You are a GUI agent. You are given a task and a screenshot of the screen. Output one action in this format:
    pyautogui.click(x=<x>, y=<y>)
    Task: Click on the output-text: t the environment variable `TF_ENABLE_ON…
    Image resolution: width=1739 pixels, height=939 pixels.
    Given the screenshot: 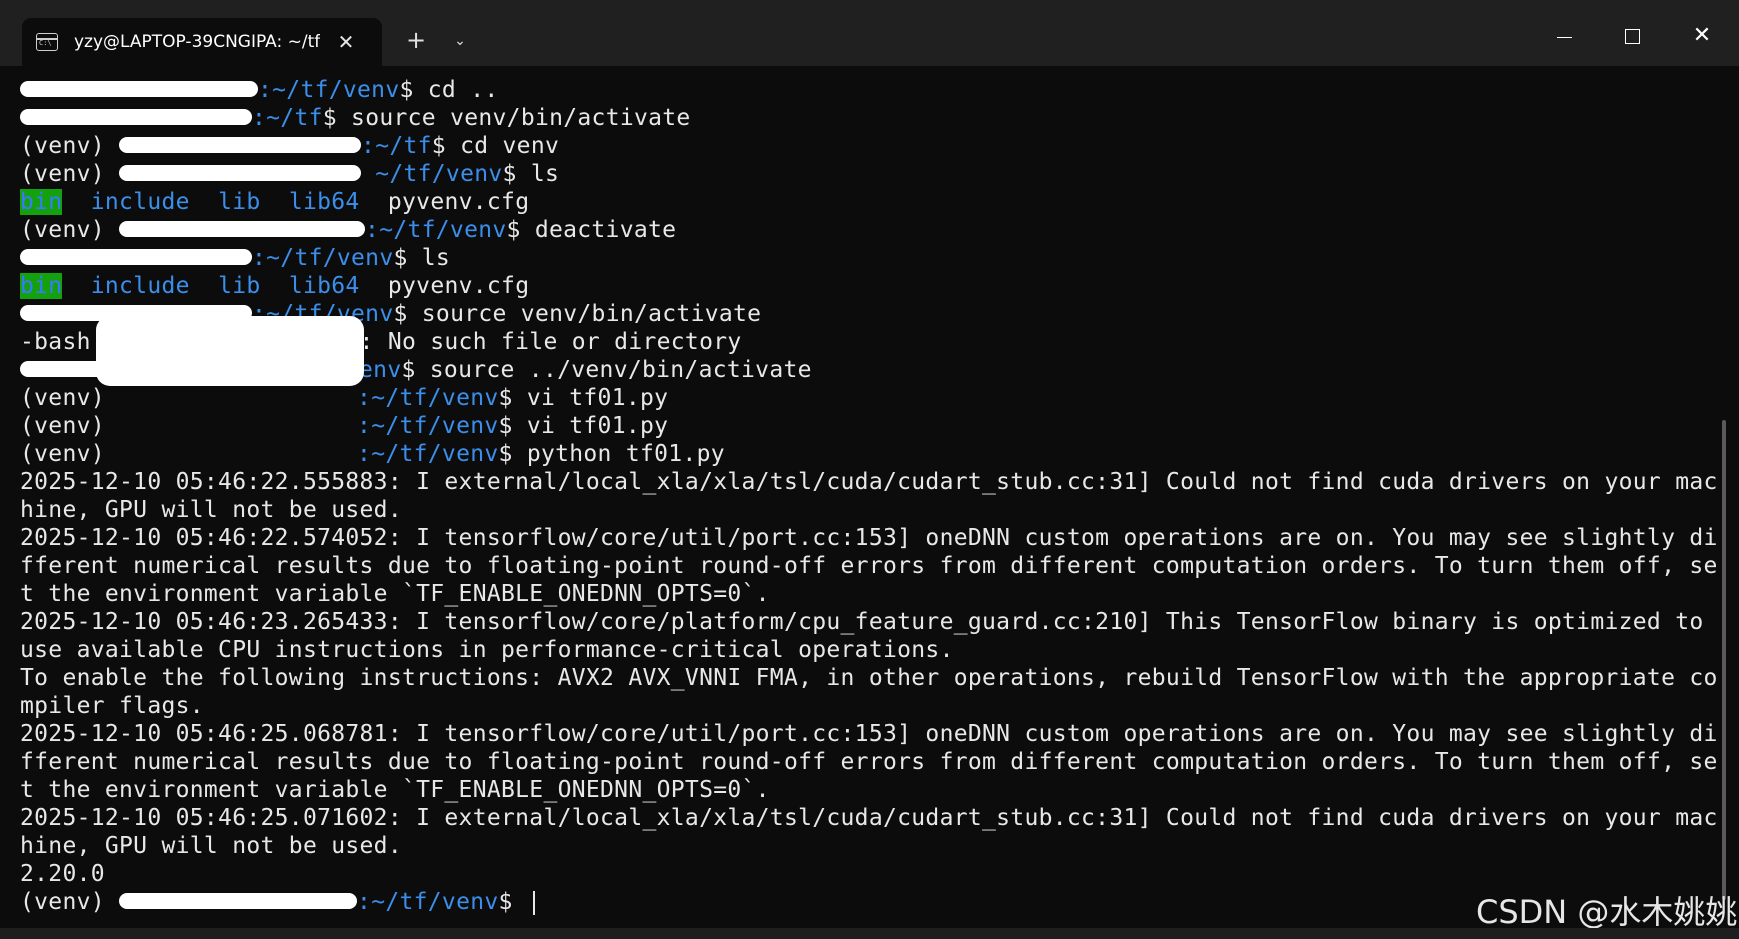 What is the action you would take?
    pyautogui.click(x=395, y=790)
    